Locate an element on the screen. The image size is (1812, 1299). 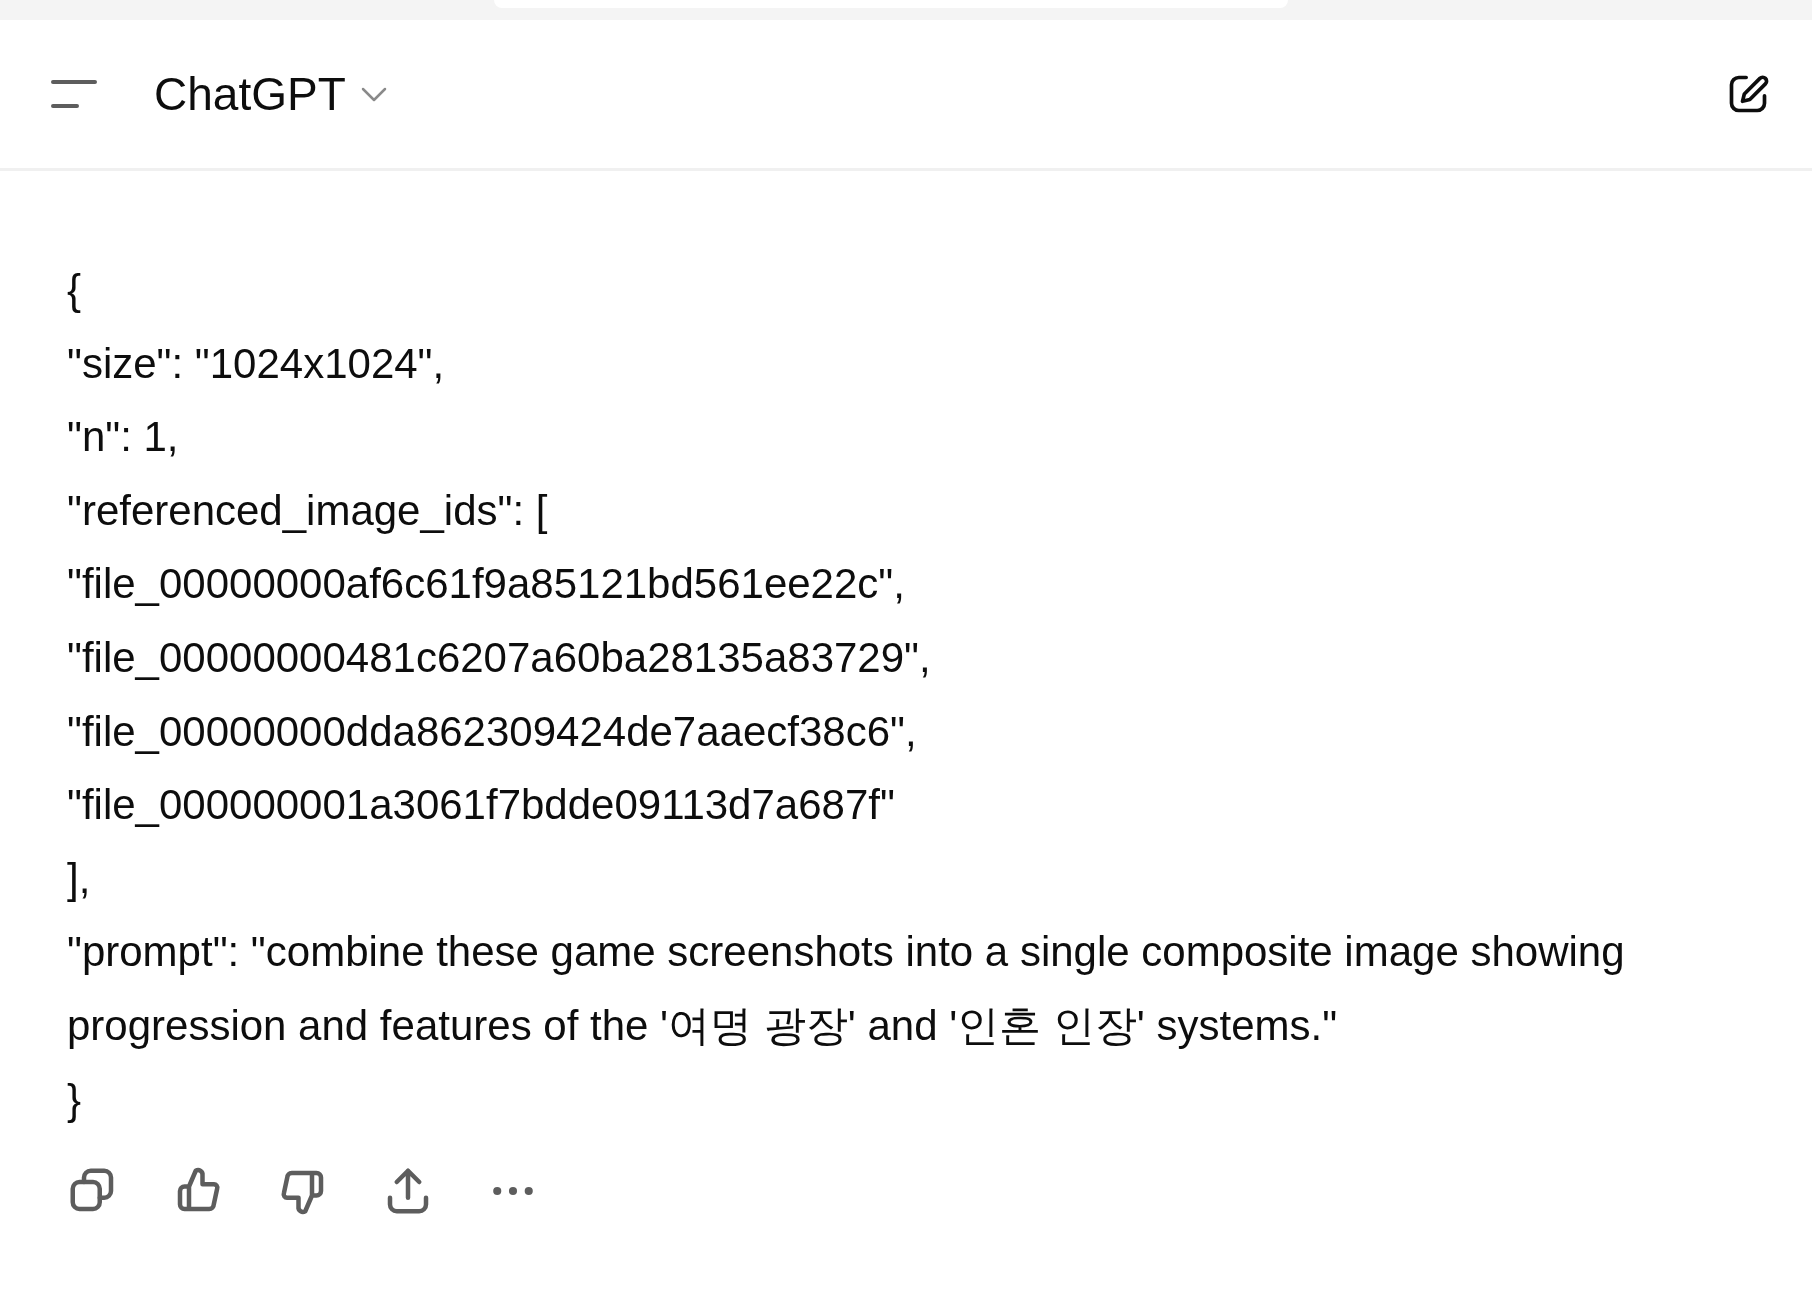
message-text: "file_000000001a3061f7bdde09113d7a687f" is located at coordinates (481, 805).